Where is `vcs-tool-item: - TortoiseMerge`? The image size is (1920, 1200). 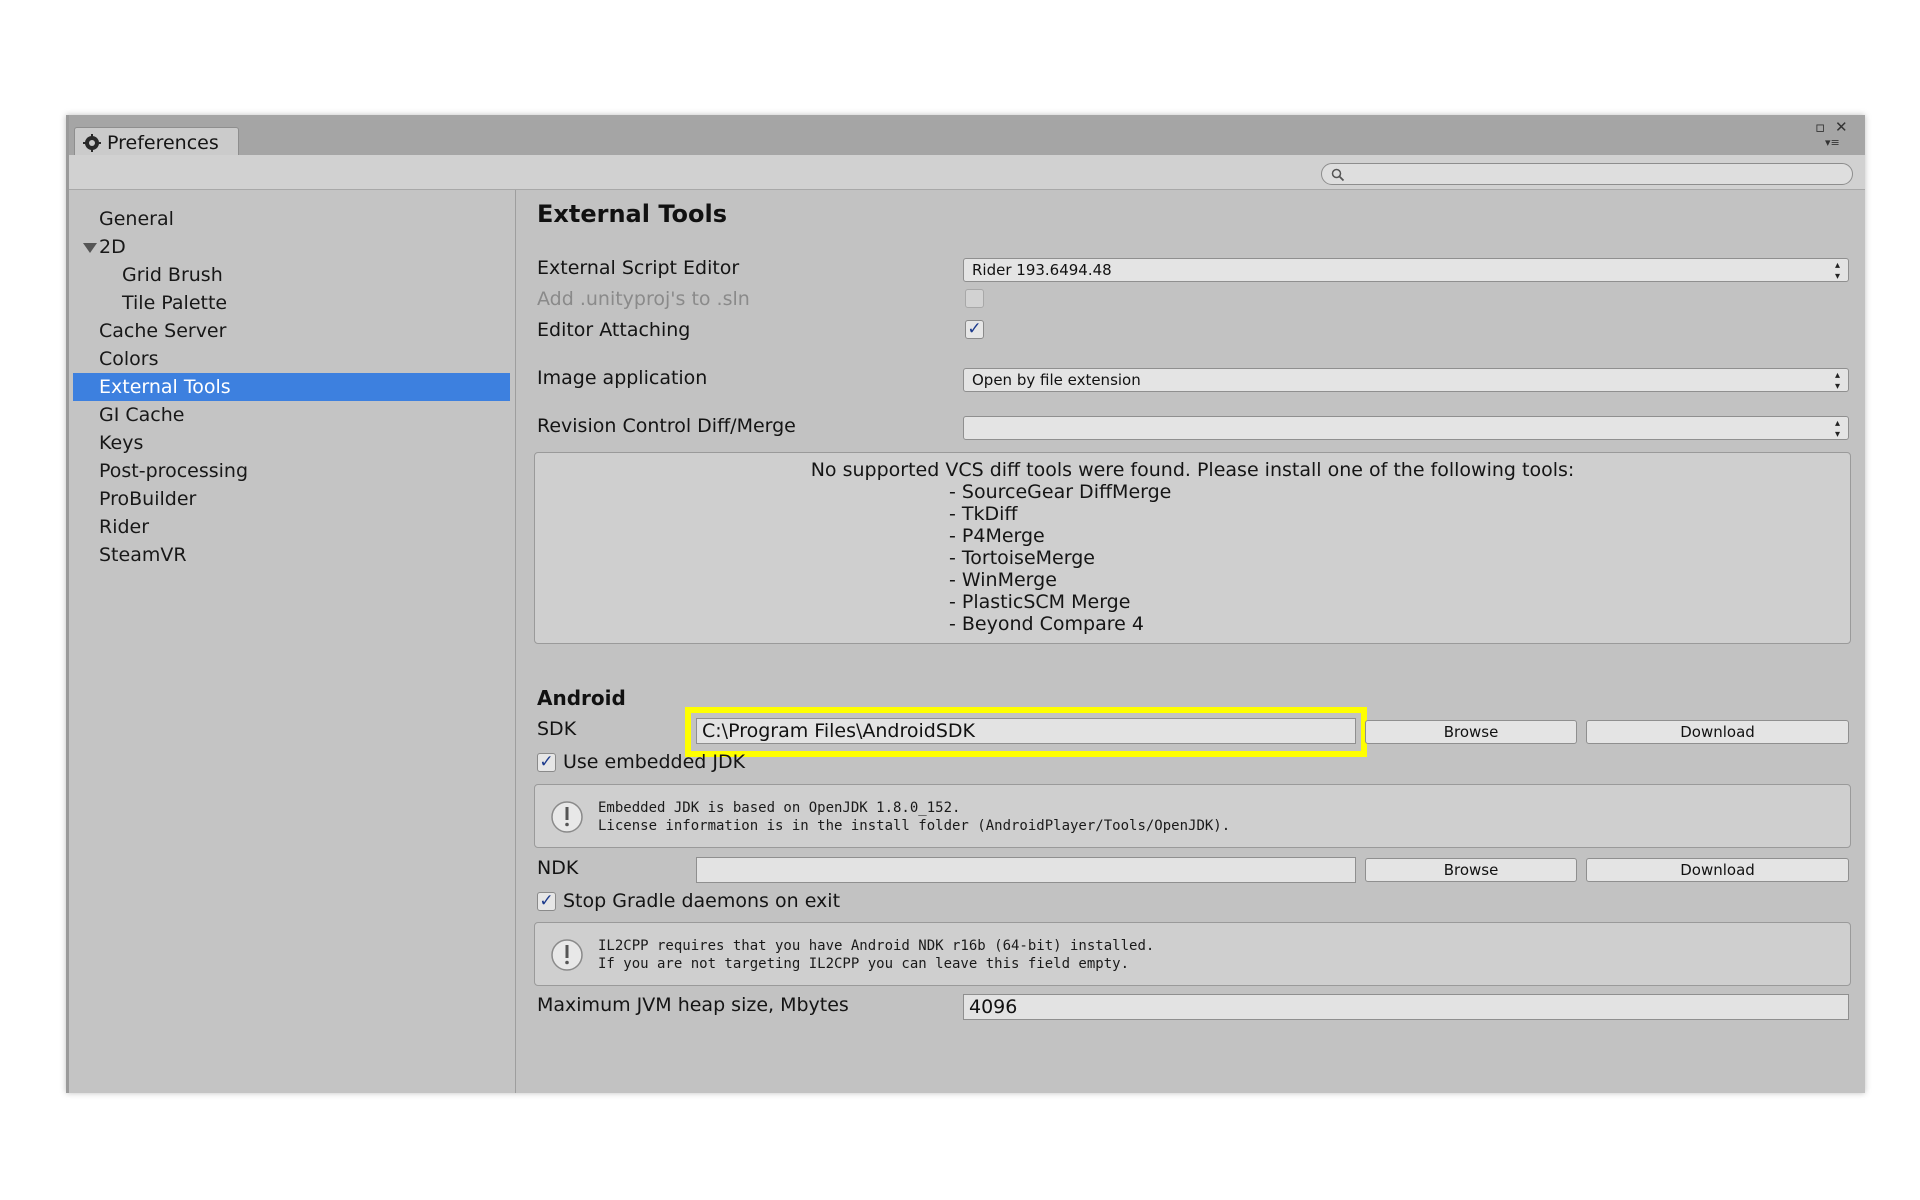
vcs-tool-item: - TortoiseMerge is located at coordinates (1022, 558).